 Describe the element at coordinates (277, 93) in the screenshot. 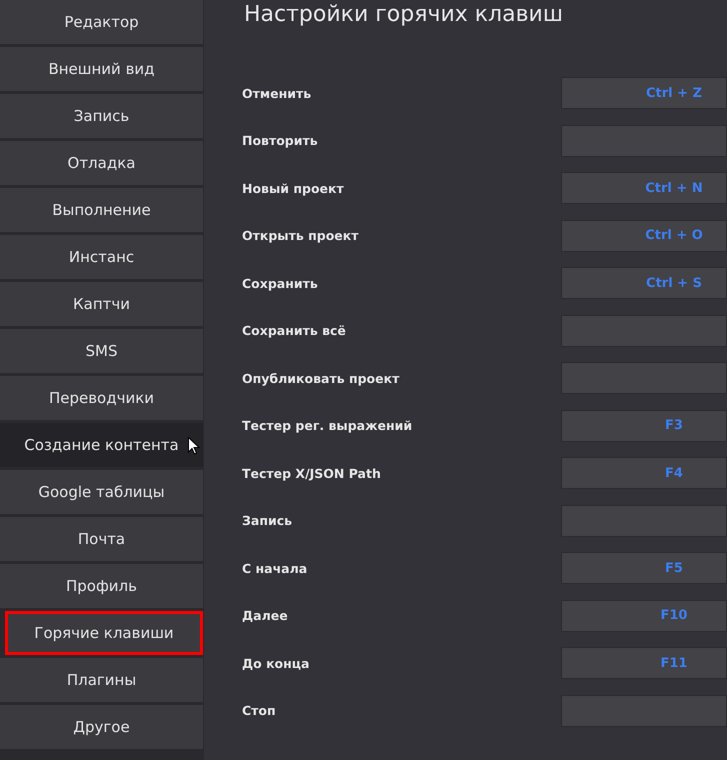

I see `hotkey-label: Отменить` at that location.